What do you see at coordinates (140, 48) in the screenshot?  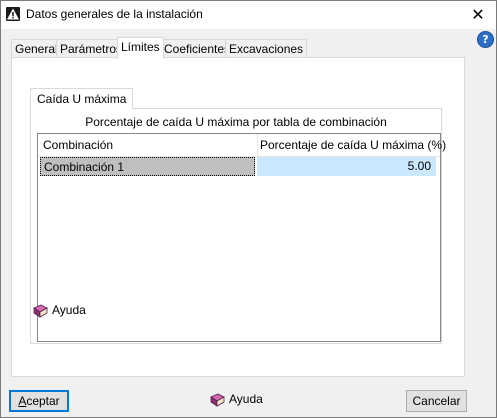 I see `tab-limites: Límites` at bounding box center [140, 48].